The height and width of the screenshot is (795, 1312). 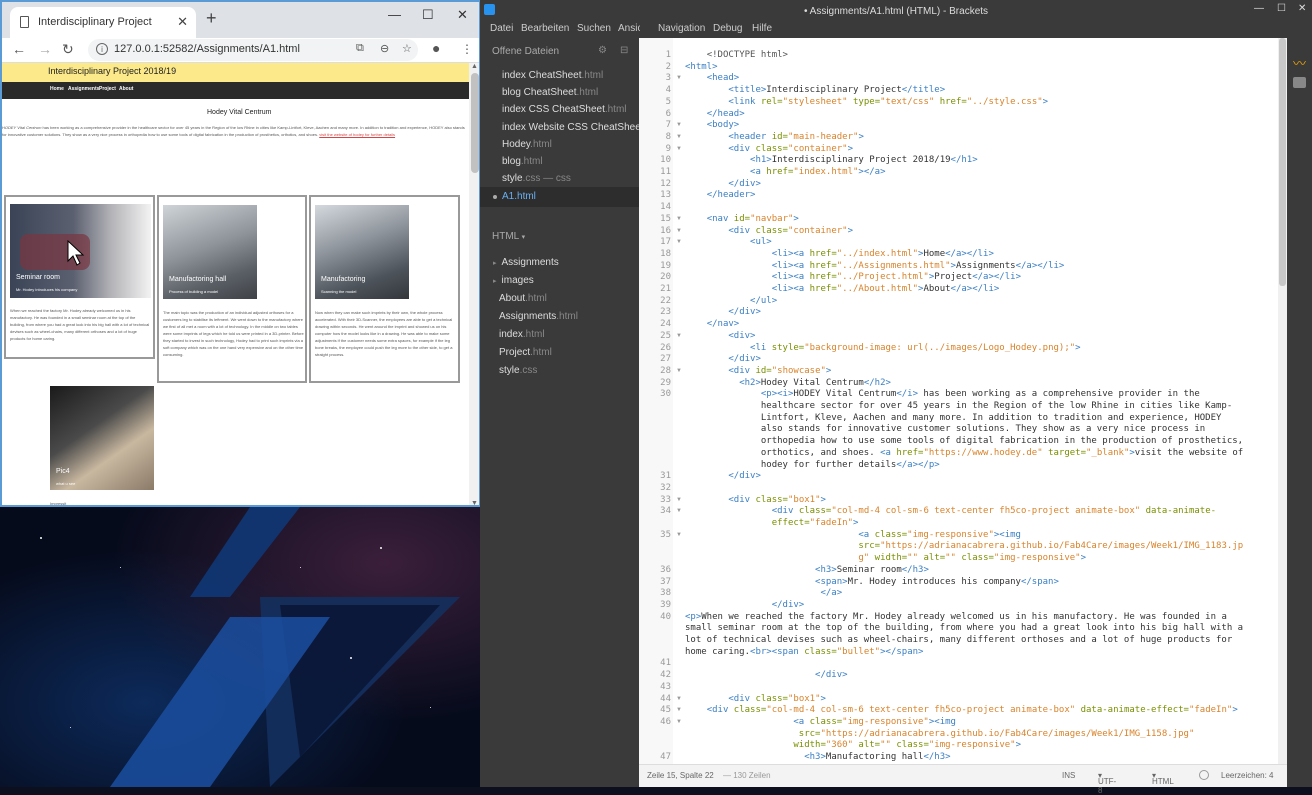 I want to click on back-icon: ←, so click(x=19, y=49).